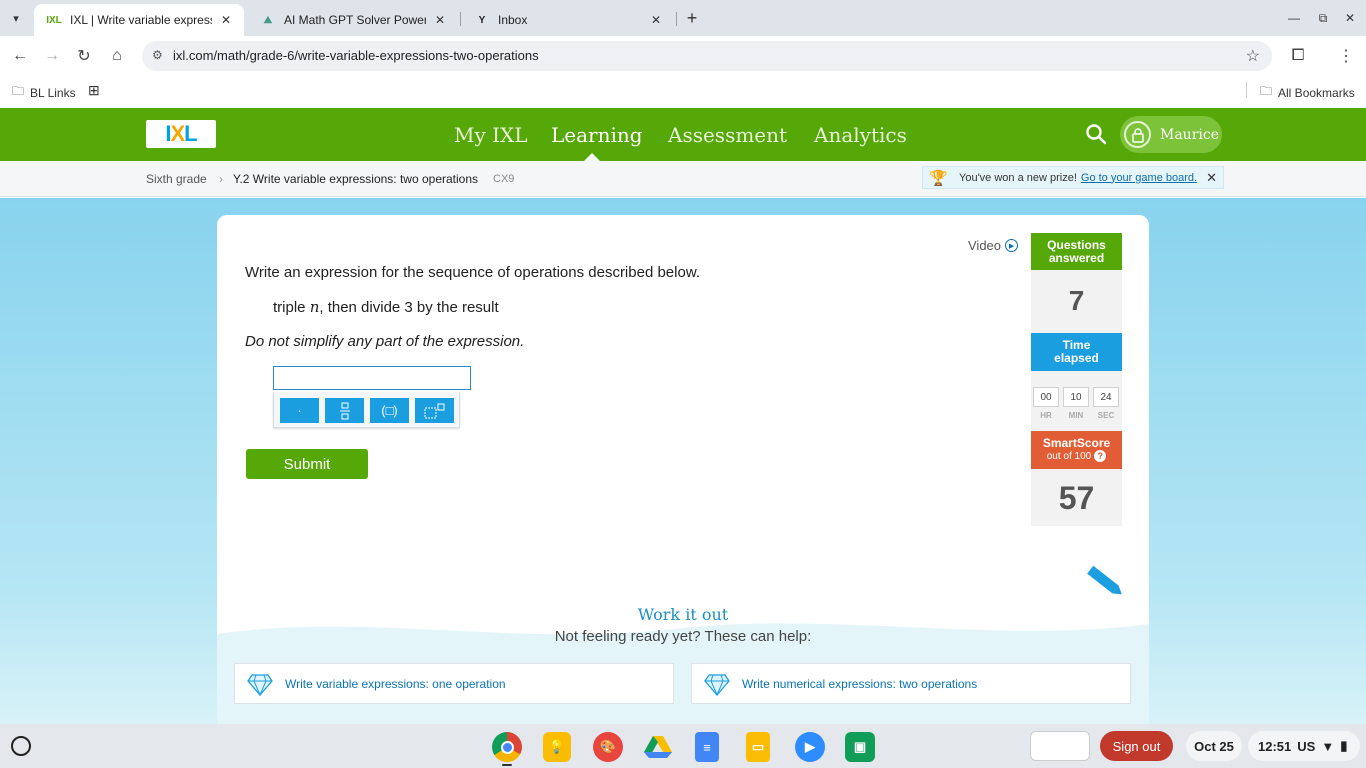 The width and height of the screenshot is (1366, 768). I want to click on ixl-logo: IXL, so click(181, 134).